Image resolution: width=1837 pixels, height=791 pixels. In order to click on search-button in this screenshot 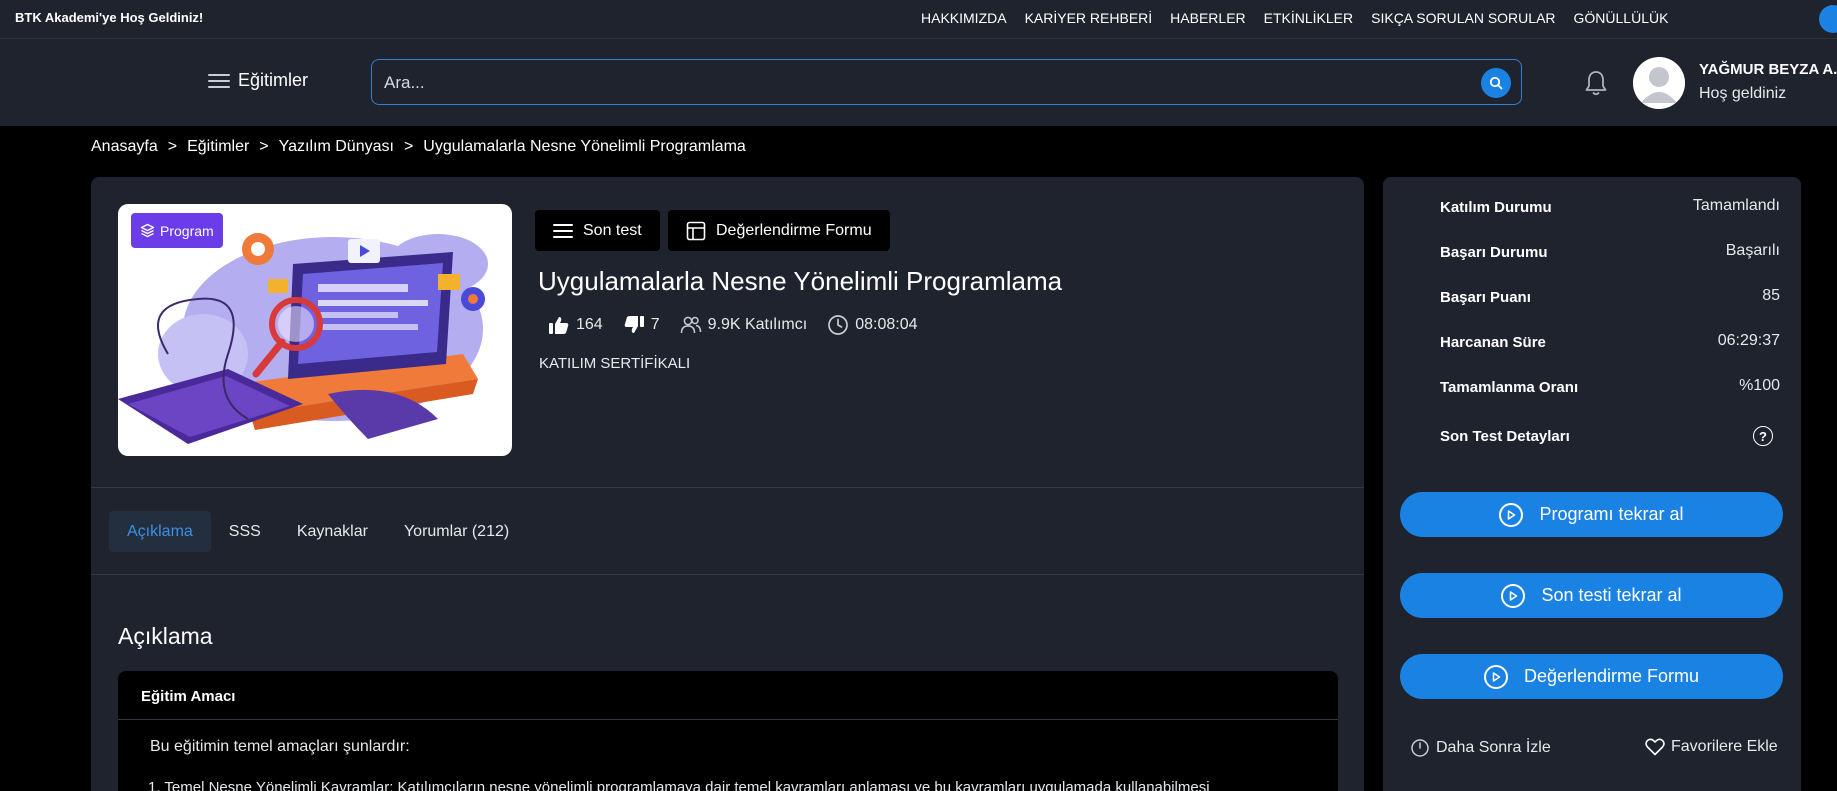, I will do `click(1496, 83)`.